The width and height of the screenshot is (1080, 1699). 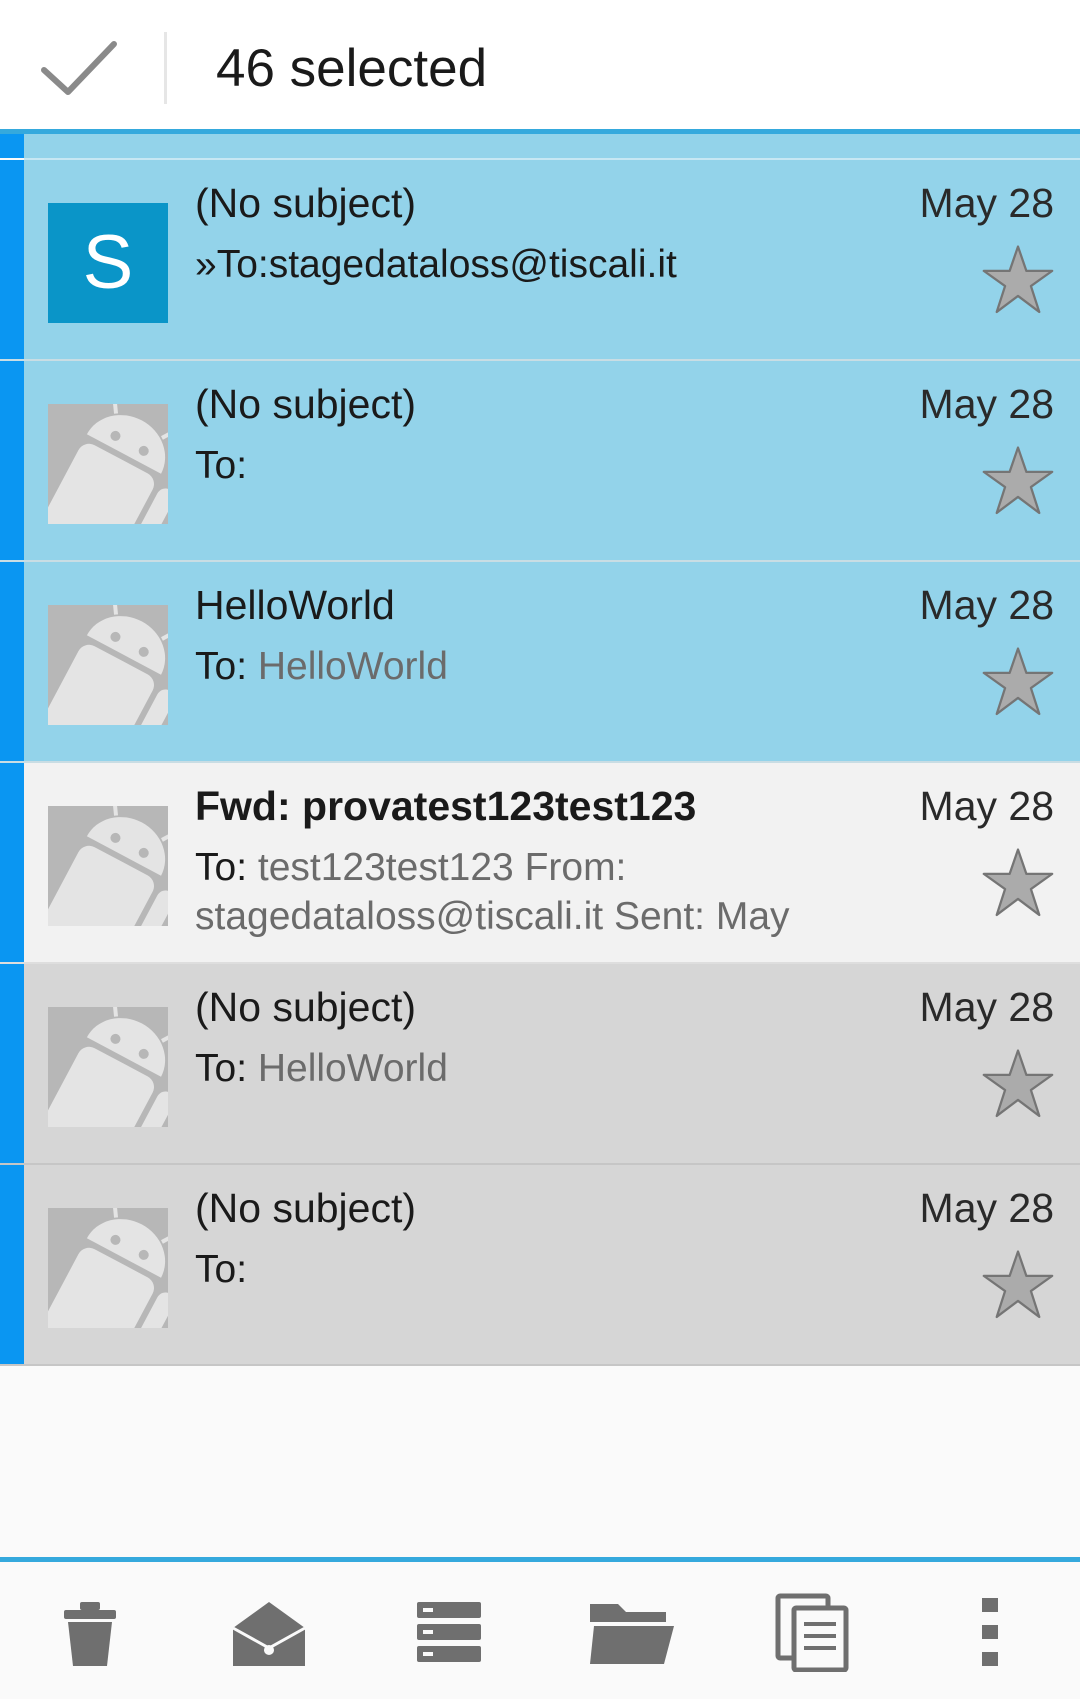 What do you see at coordinates (352, 68) in the screenshot?
I see `selected-count: 46 selected` at bounding box center [352, 68].